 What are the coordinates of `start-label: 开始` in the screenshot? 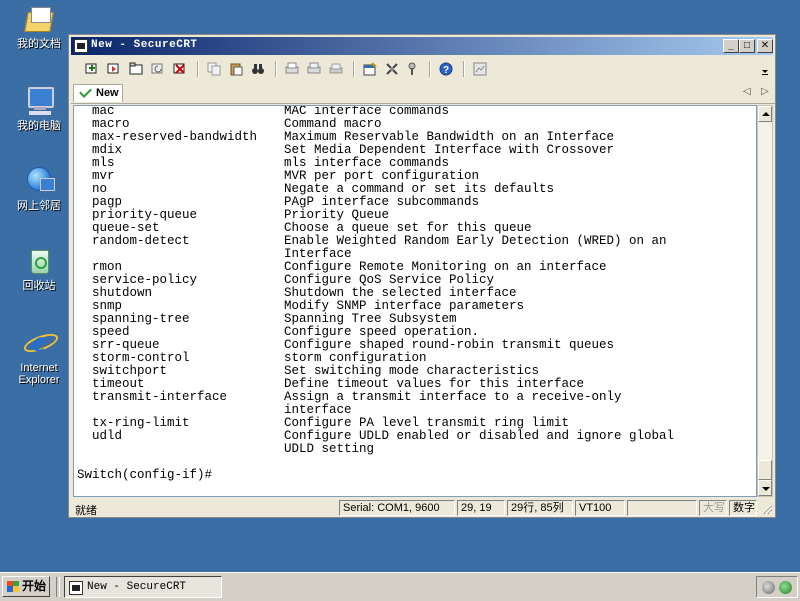 It's located at (34, 586).